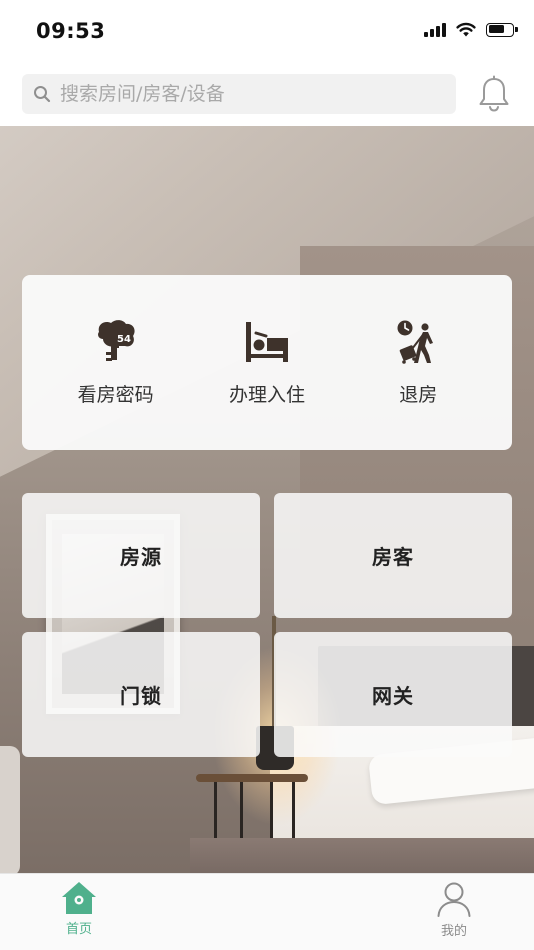 The width and height of the screenshot is (534, 950). What do you see at coordinates (453, 931) in the screenshot?
I see `tab-label: 我的` at bounding box center [453, 931].